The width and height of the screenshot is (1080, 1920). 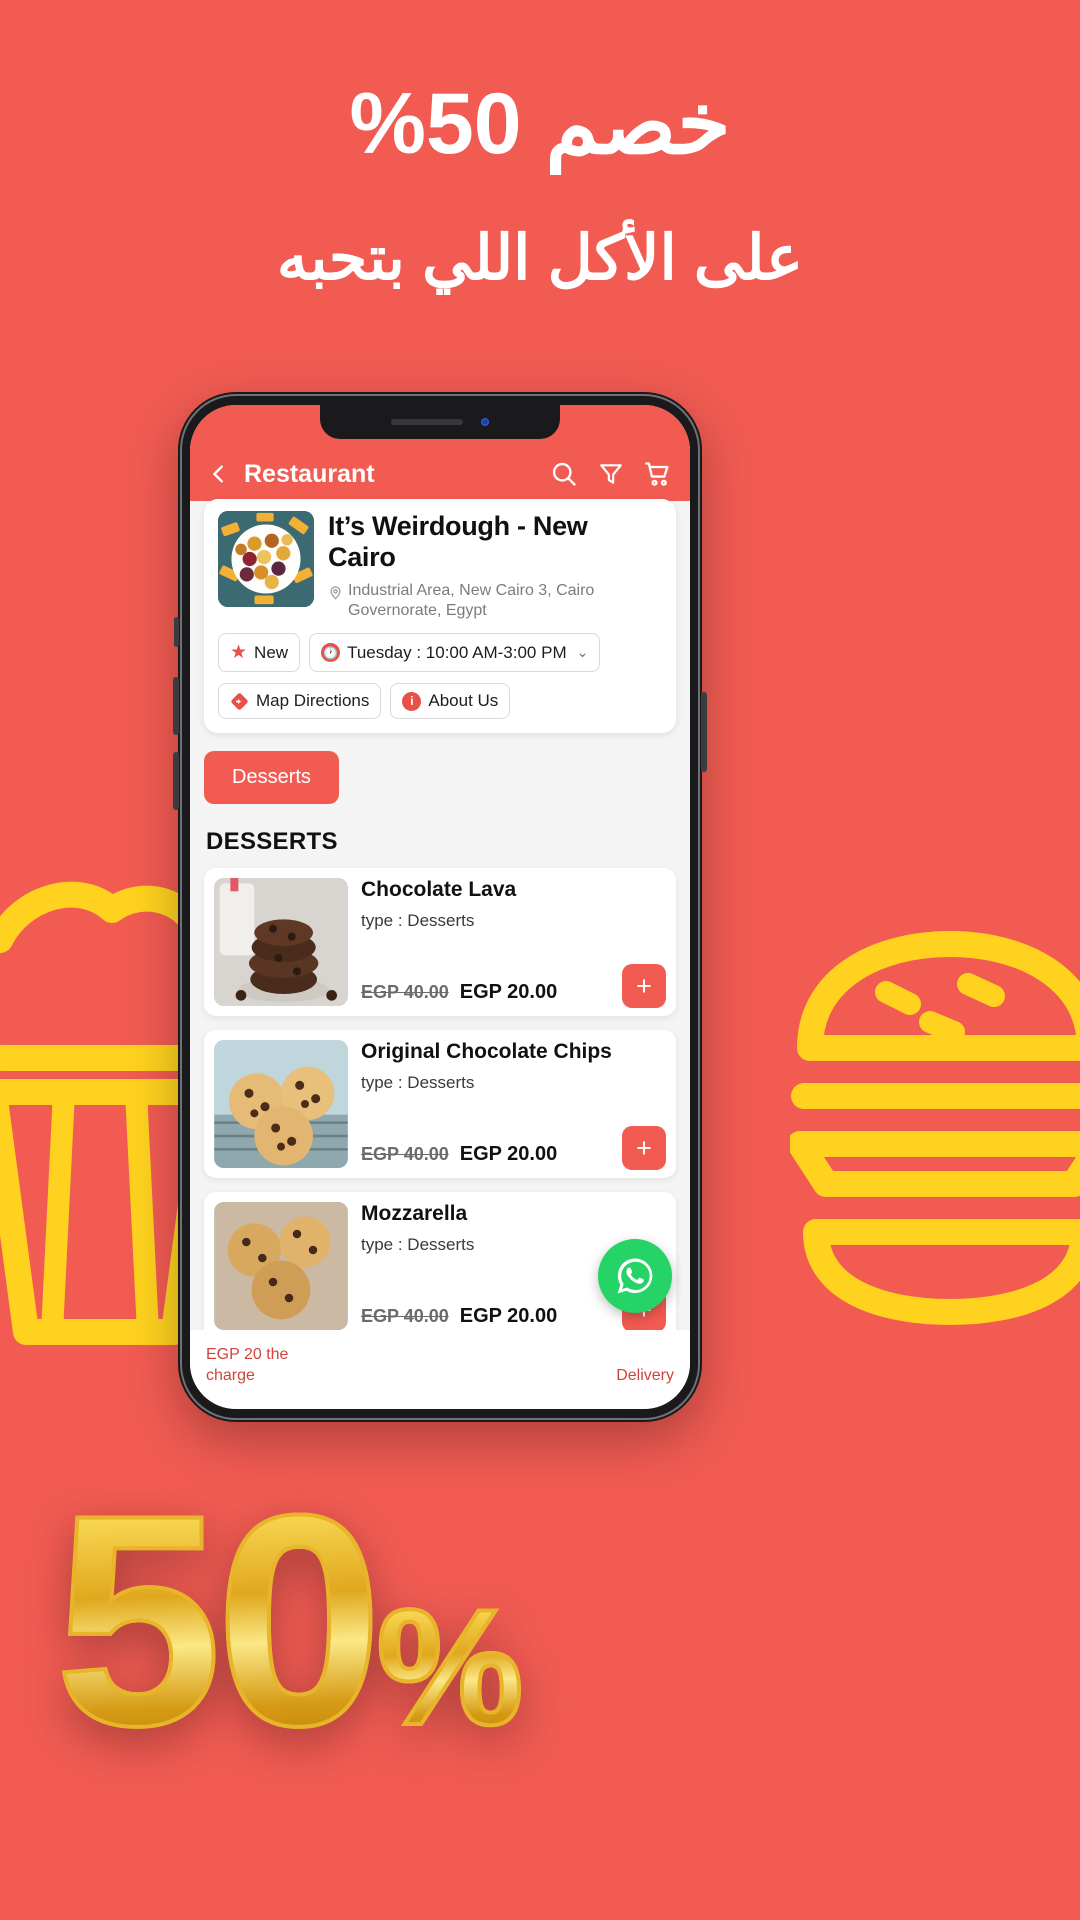 I want to click on whatsapp-icon, so click(x=635, y=1276).